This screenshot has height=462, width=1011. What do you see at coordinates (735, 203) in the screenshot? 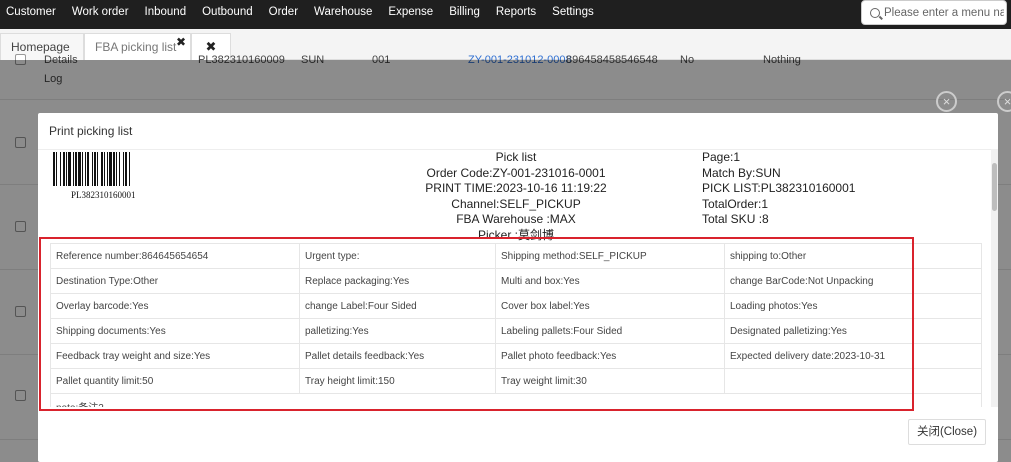
I see `total-order: TotalOrder:1` at bounding box center [735, 203].